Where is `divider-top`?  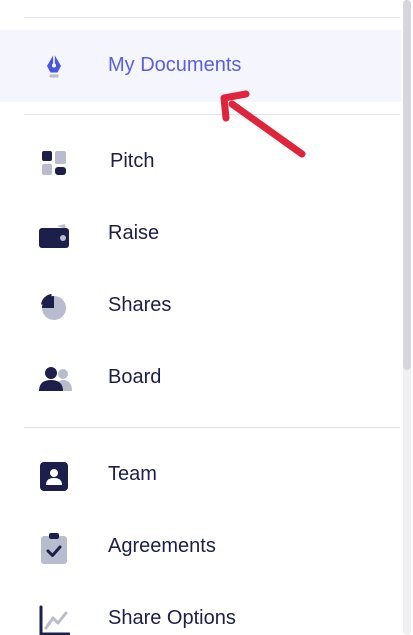
divider-top is located at coordinates (212, 17).